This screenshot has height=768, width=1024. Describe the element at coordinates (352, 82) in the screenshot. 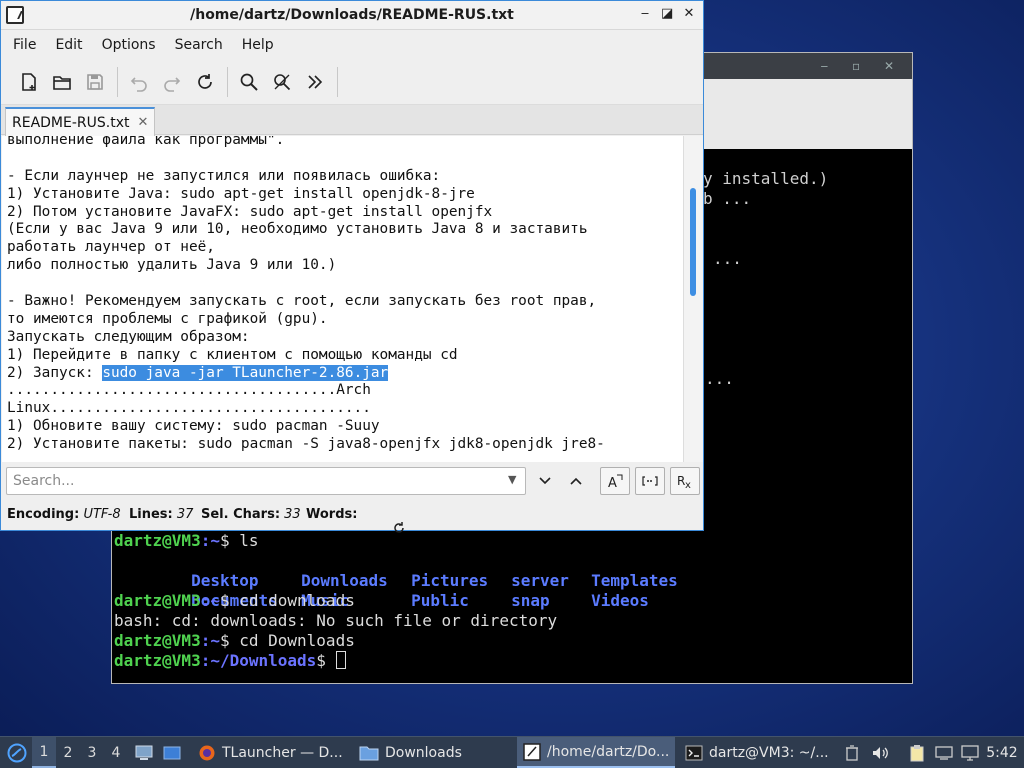

I see `toolbar` at that location.